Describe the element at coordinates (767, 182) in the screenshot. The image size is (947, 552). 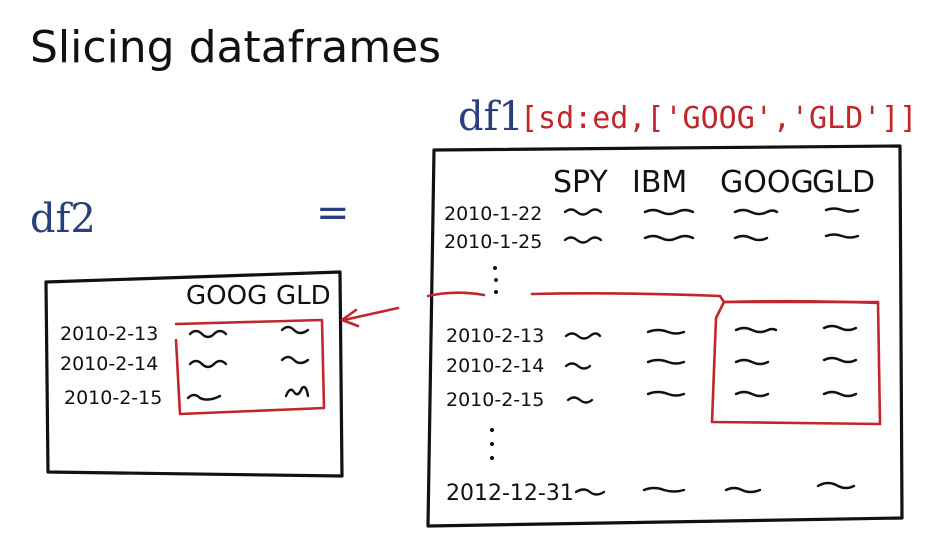
I see `source-col-goog: GOOG` at that location.